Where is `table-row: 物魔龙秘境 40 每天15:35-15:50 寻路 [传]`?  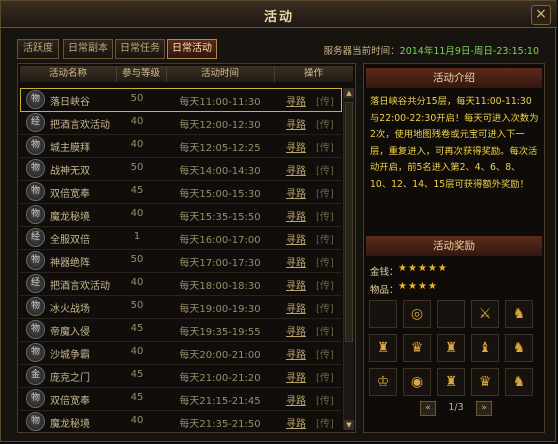
table-row: 物魔龙秘境 40 每天15:35-15:50 寻路 [传] is located at coordinates (181, 215).